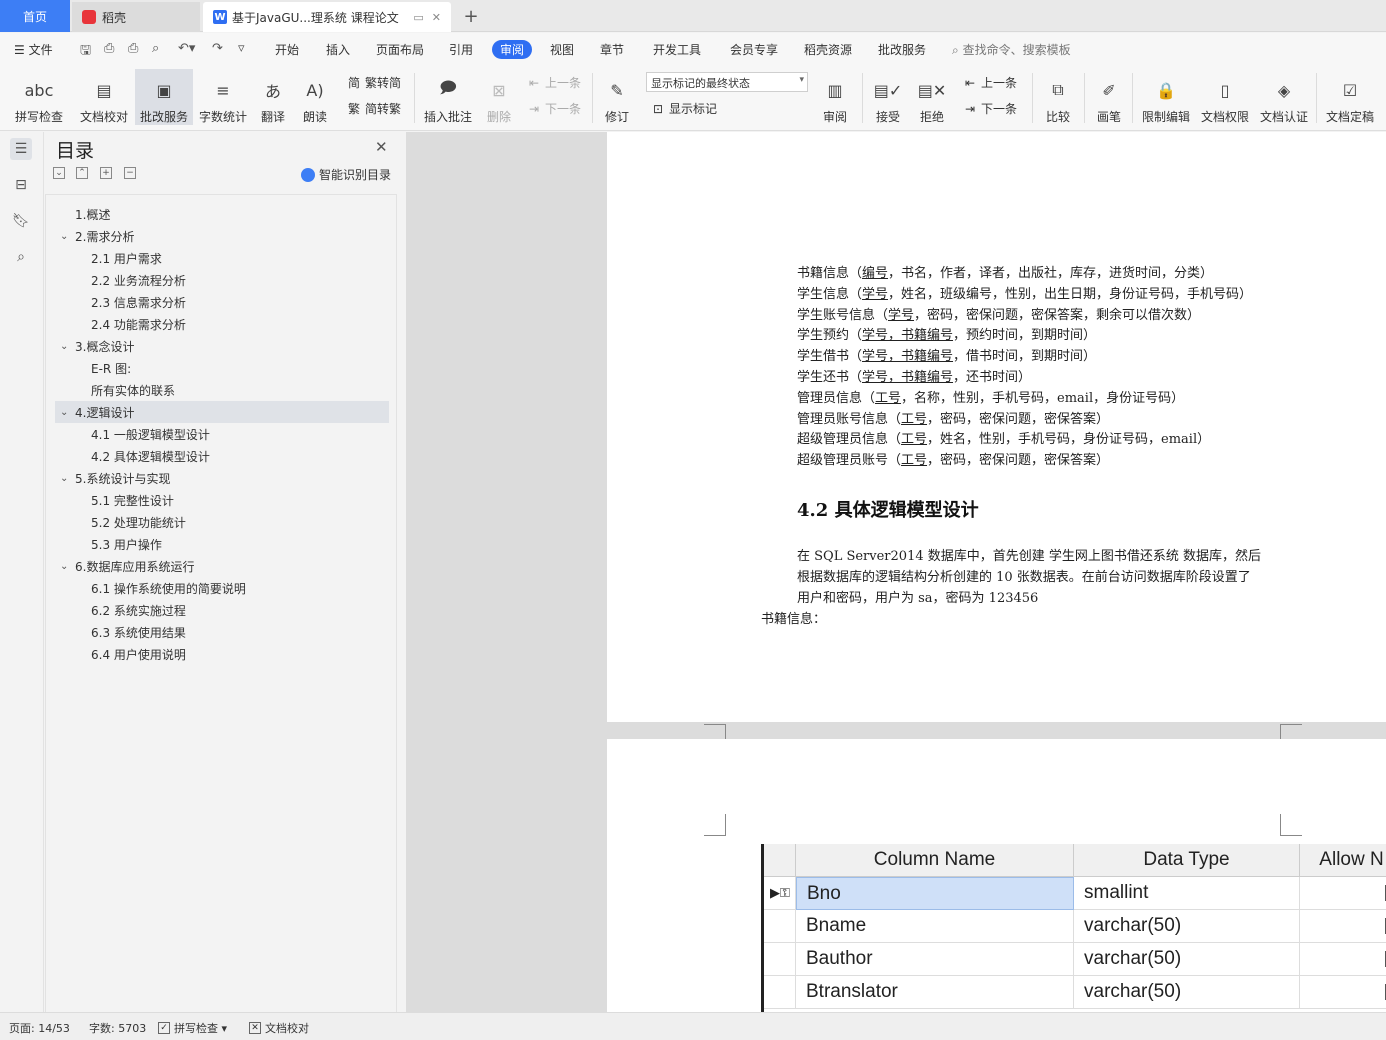 The width and height of the screenshot is (1386, 1040). Describe the element at coordinates (222, 588) in the screenshot. I see `toc-item: 6.1 操作系统使用的简要说明` at that location.